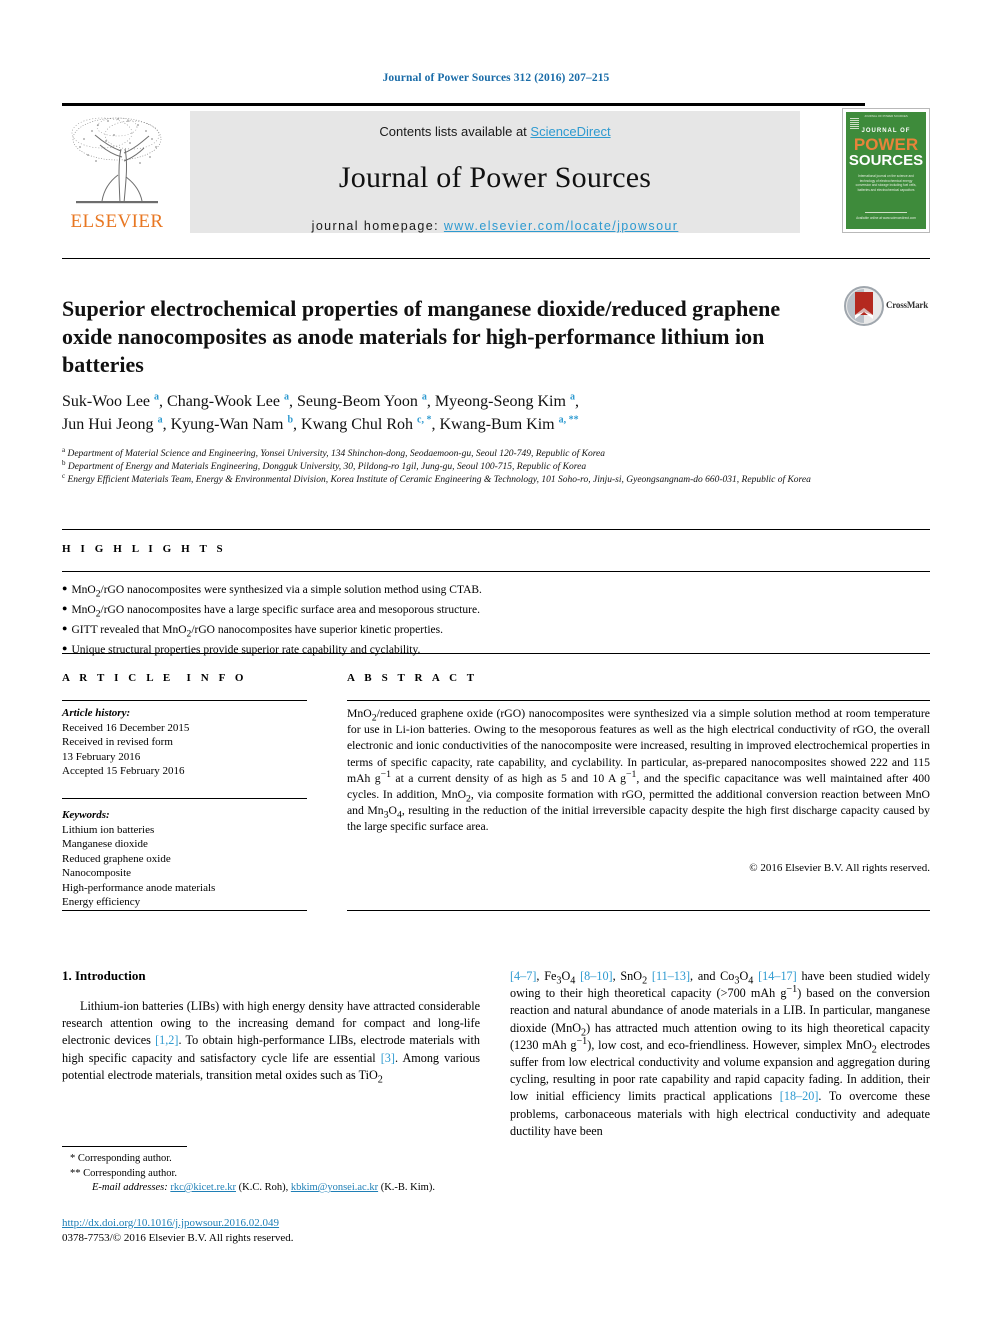 The width and height of the screenshot is (992, 1323). I want to click on citation-ref: [8–10], so click(596, 976).